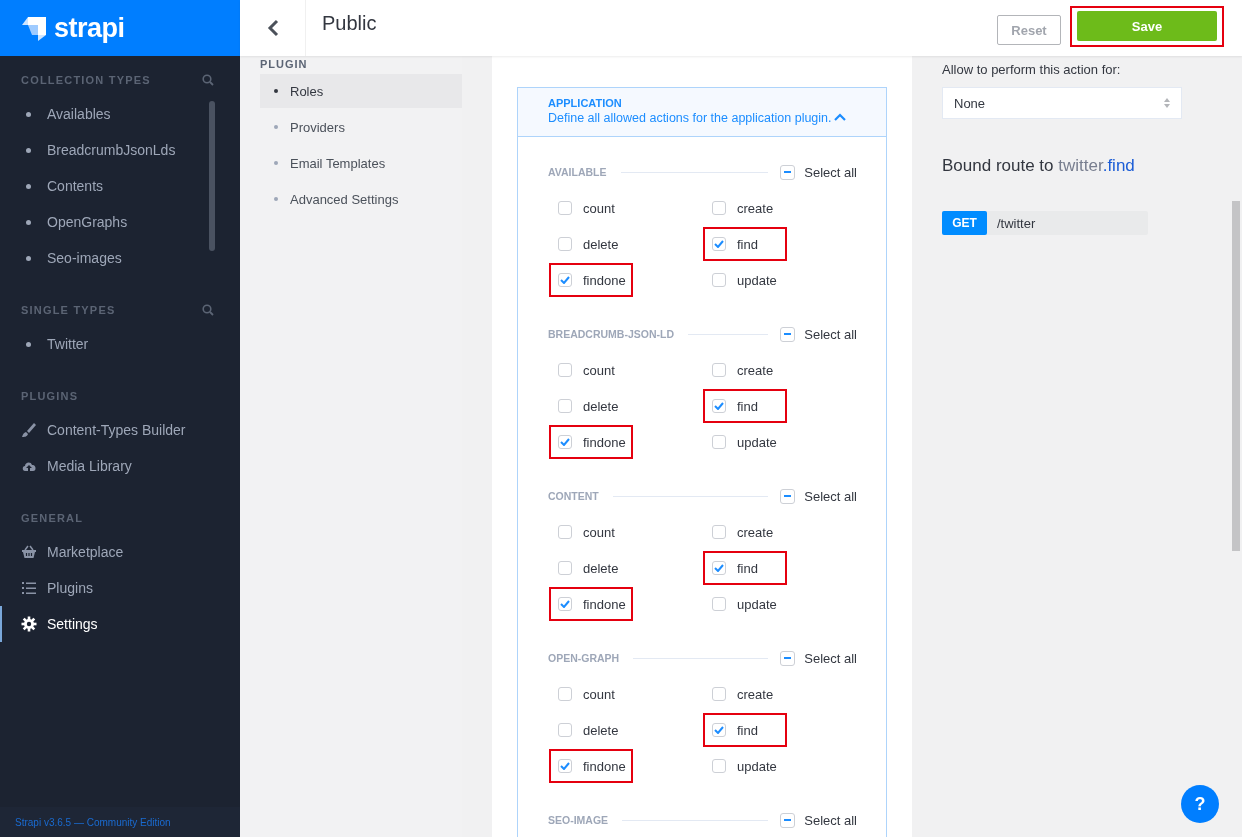  Describe the element at coordinates (585, 103) in the screenshot. I see `plugin-name: APPLICATION` at that location.